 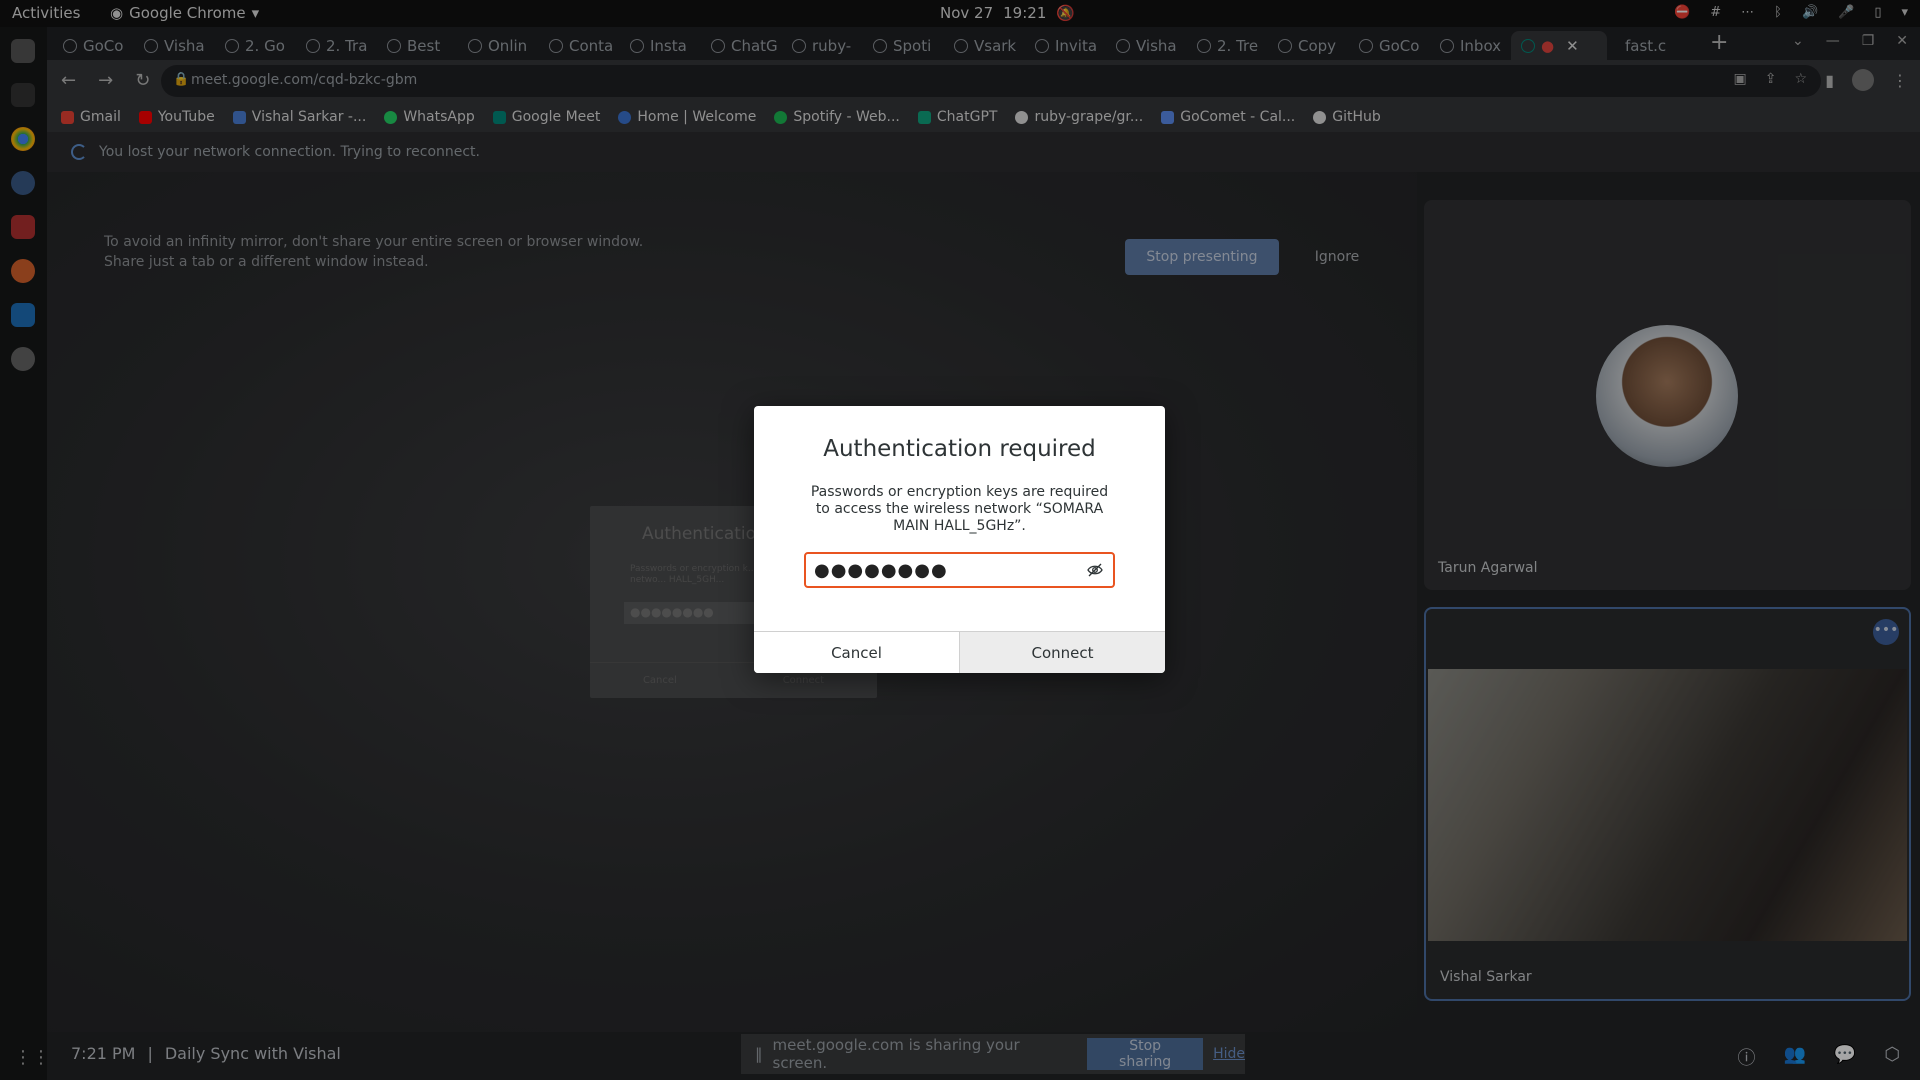 I want to click on password-field, so click(x=959, y=570).